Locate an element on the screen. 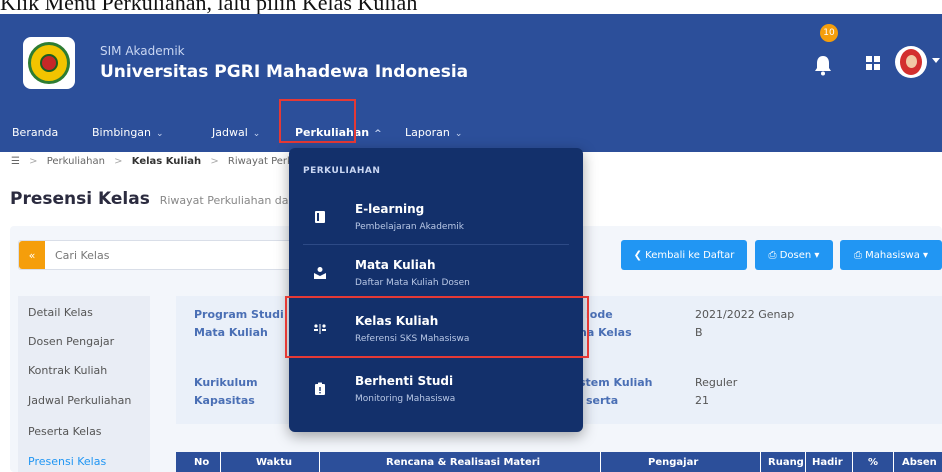 Image resolution: width=942 pixels, height=472 pixels. collapse-button: « is located at coordinates (32, 255).